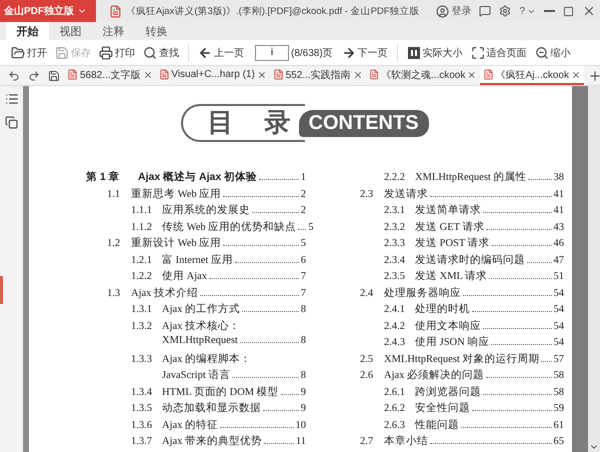 This screenshot has width=600, height=452. What do you see at coordinates (201, 309) in the screenshot?
I see `entry-title: Ajax 的工作方式` at bounding box center [201, 309].